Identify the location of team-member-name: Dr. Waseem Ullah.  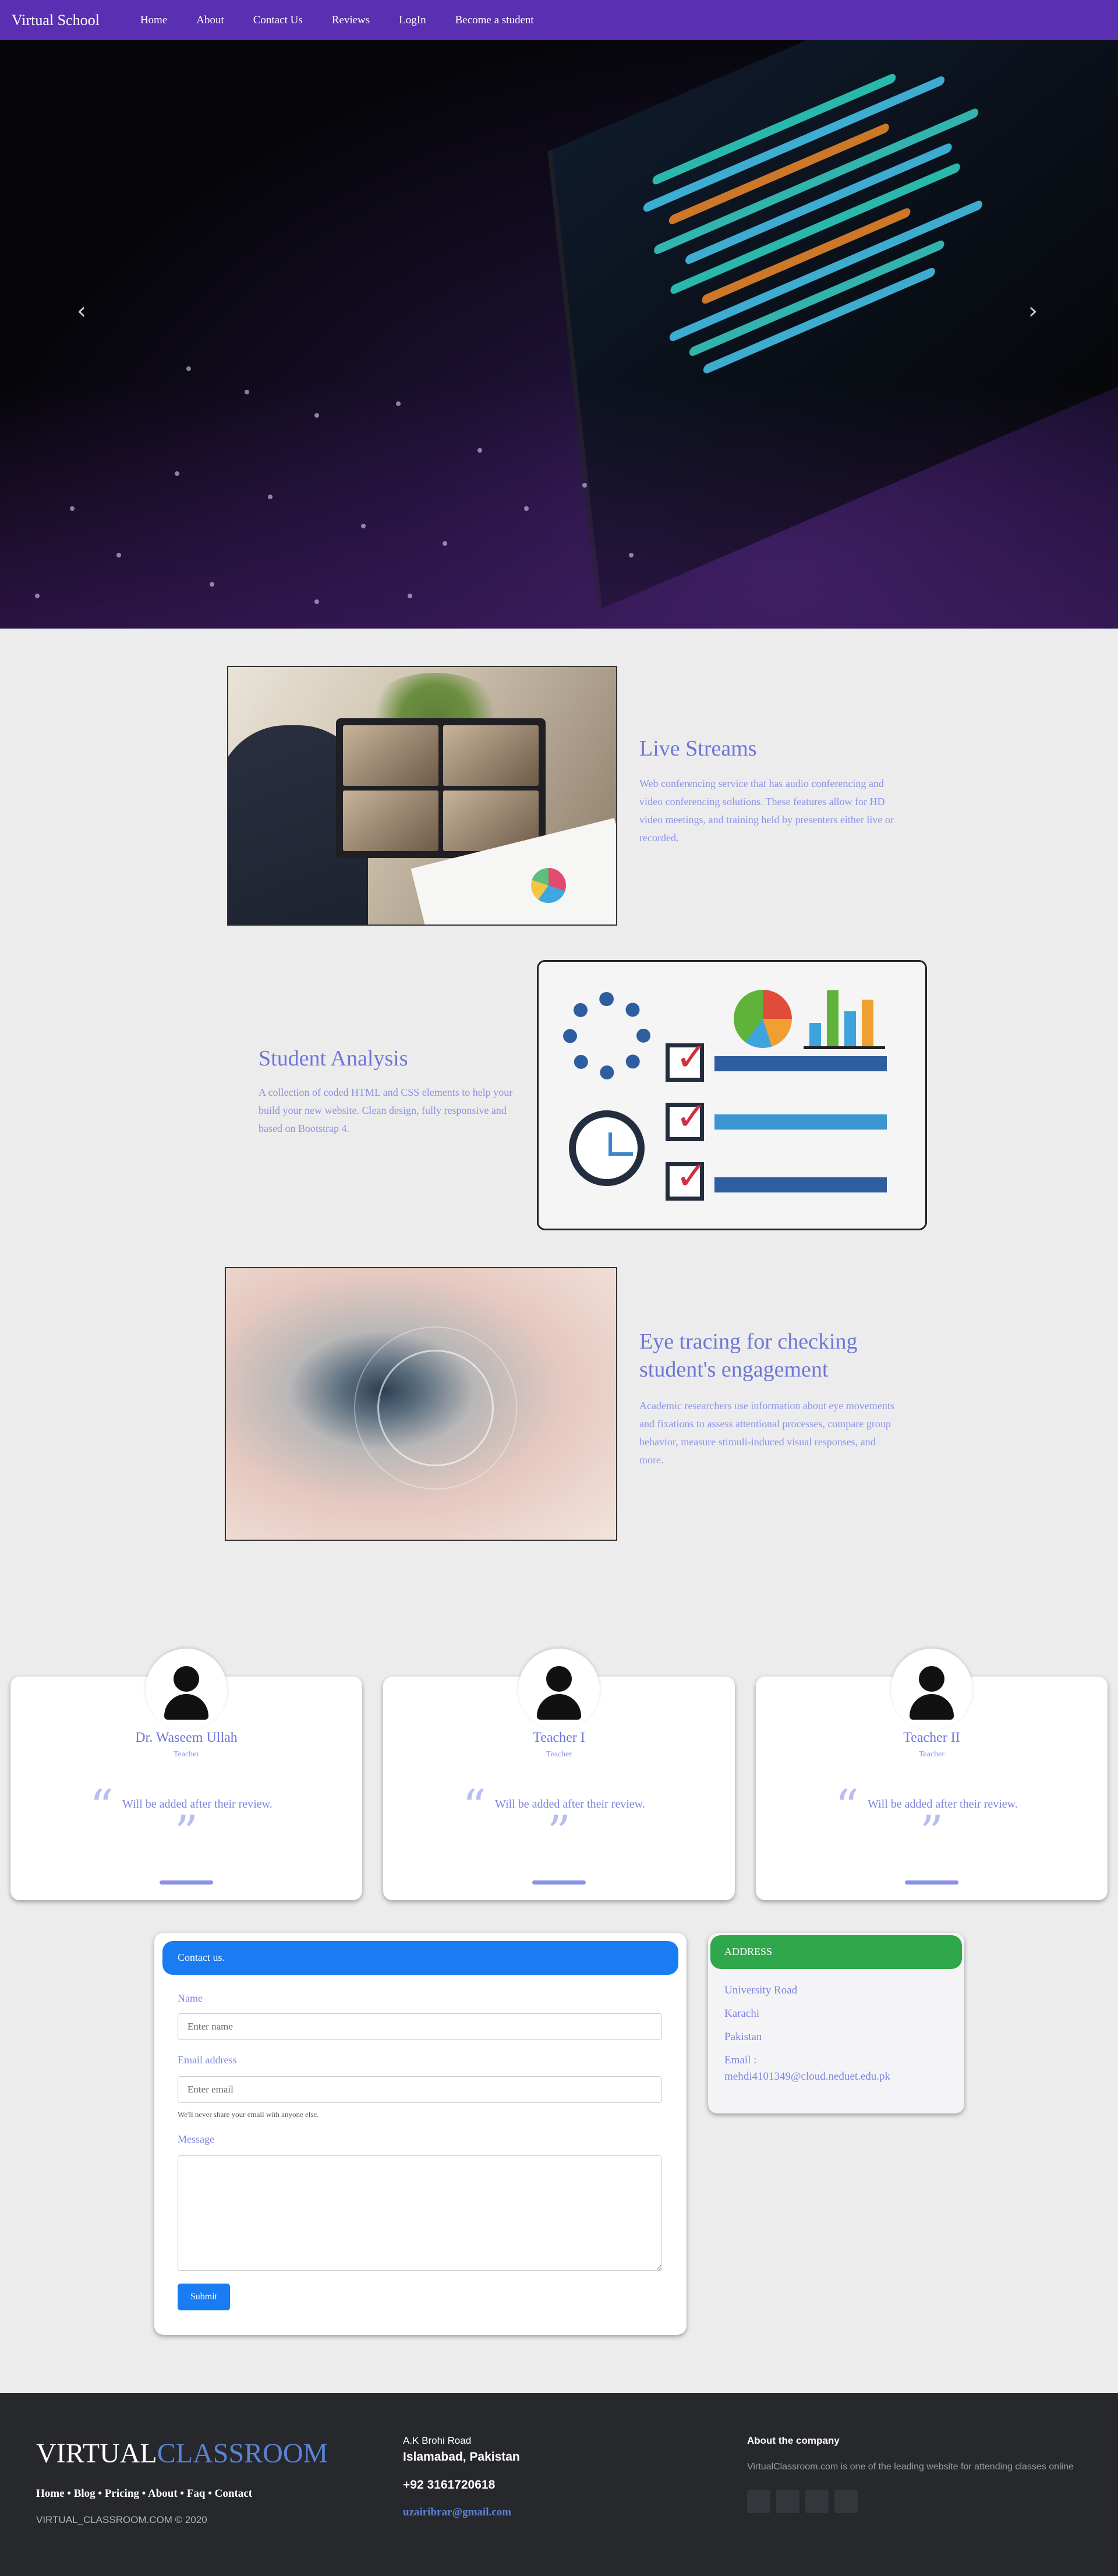
(186, 1738).